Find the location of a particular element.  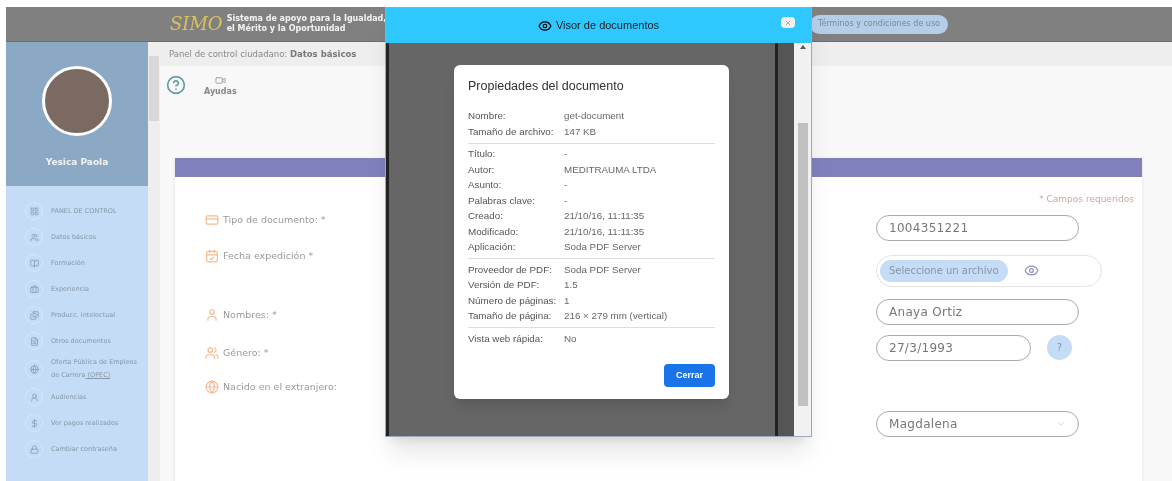

property-value: 1 is located at coordinates (567, 300).